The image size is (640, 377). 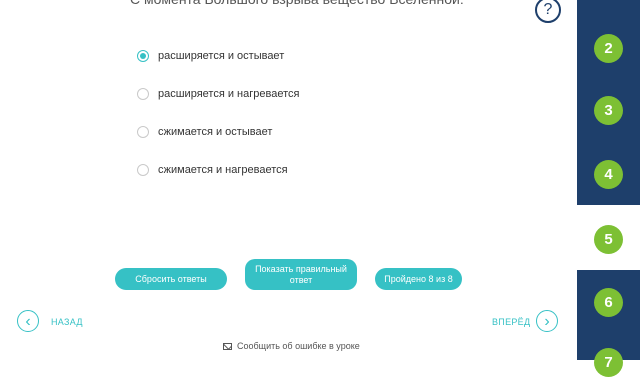 What do you see at coordinates (608, 302) in the screenshot?
I see `step-6: 6` at bounding box center [608, 302].